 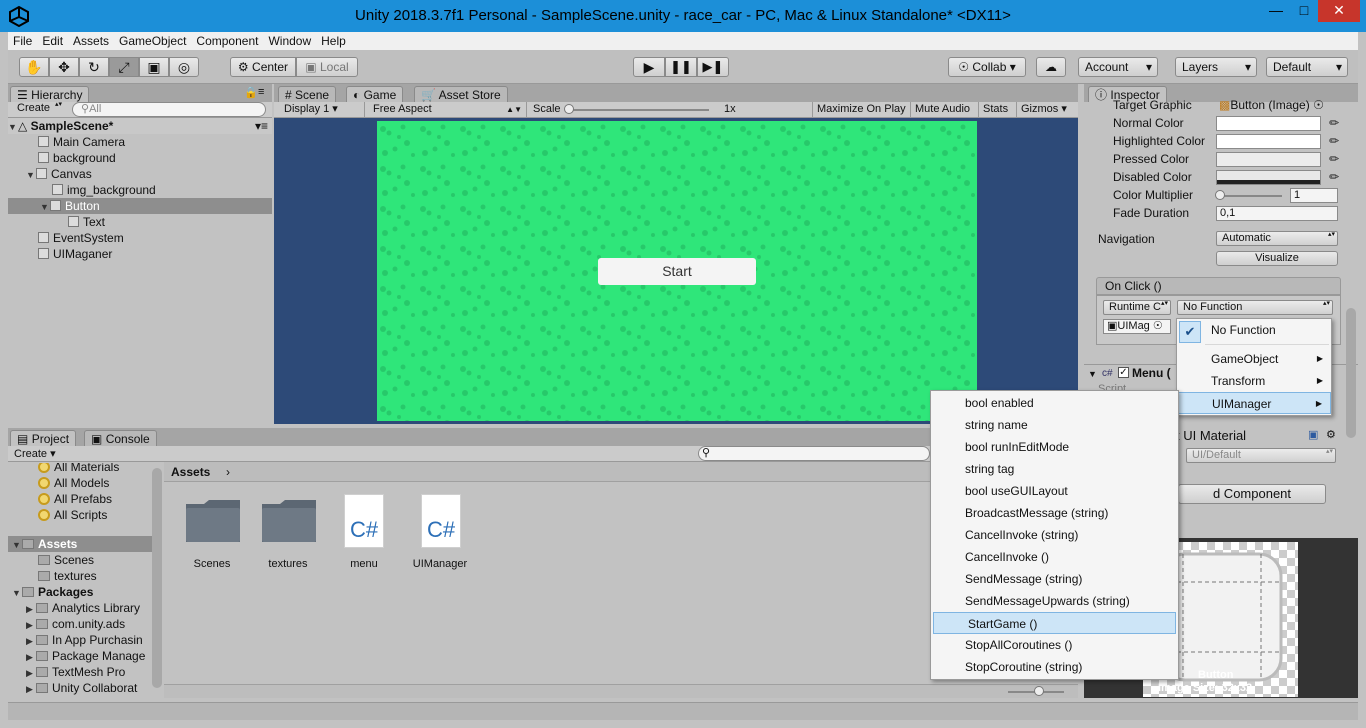 I want to click on favorite-all-scripts: All Scripts, so click(x=72, y=515).